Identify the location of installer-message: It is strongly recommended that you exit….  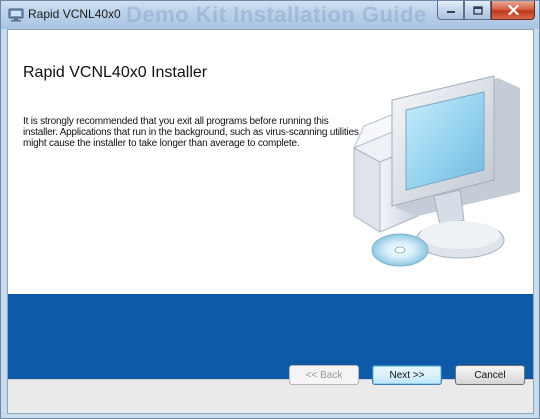
(192, 132).